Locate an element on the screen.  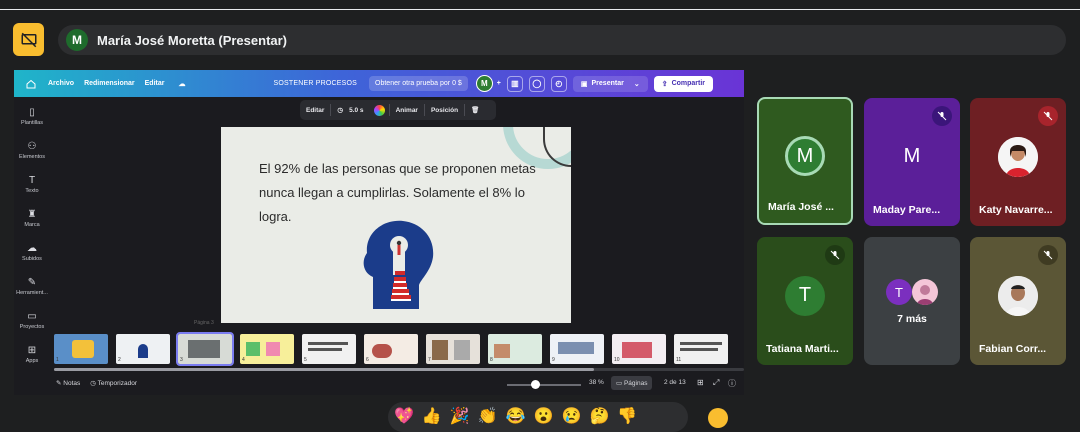
page-thumbnail: 10 is located at coordinates (639, 349).